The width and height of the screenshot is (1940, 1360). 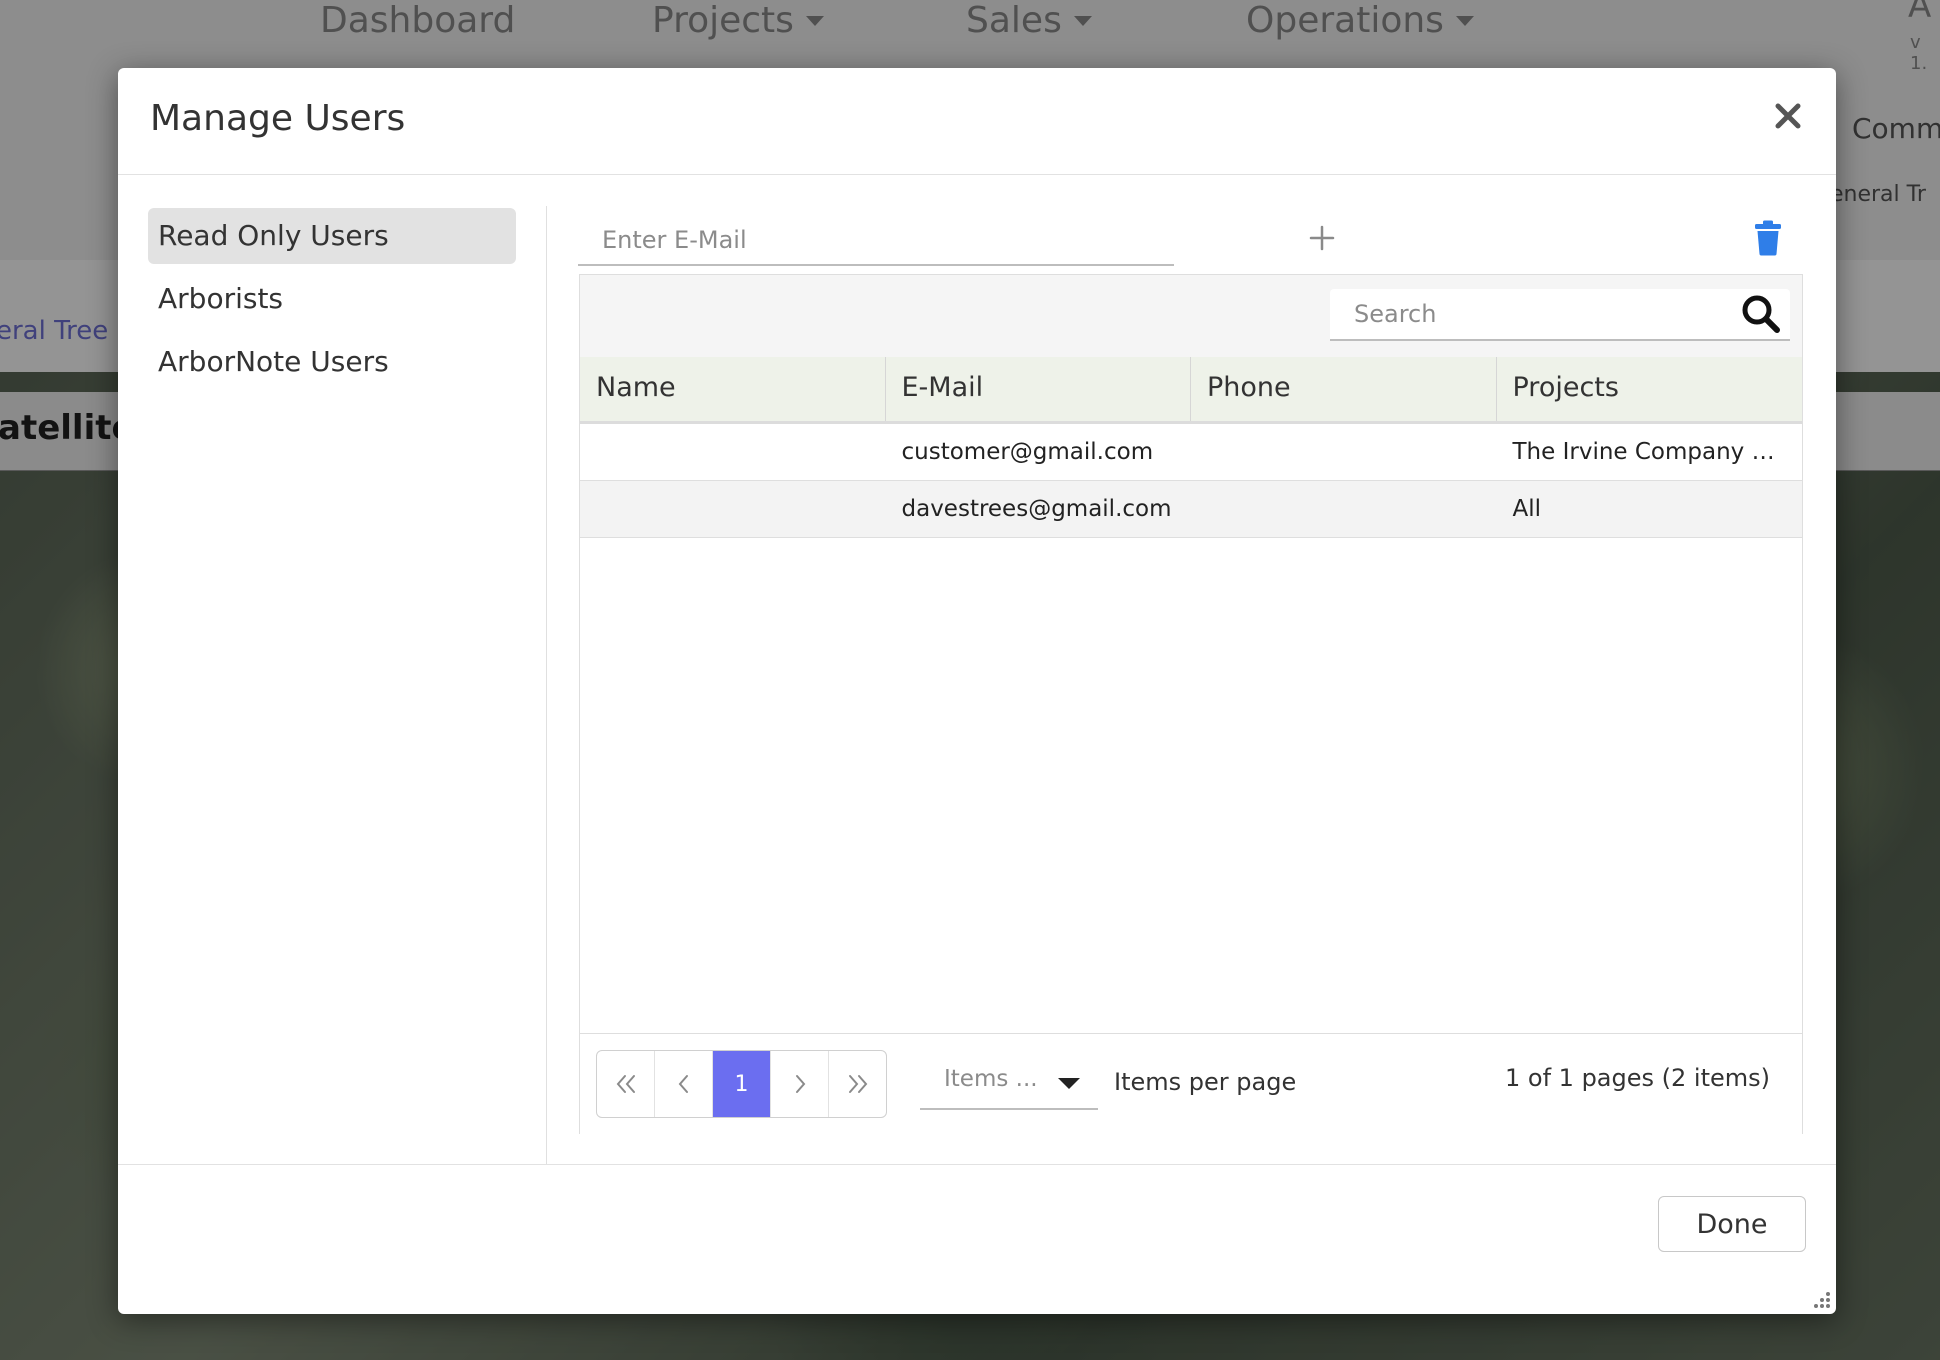 I want to click on add-user-button, so click(x=1322, y=238).